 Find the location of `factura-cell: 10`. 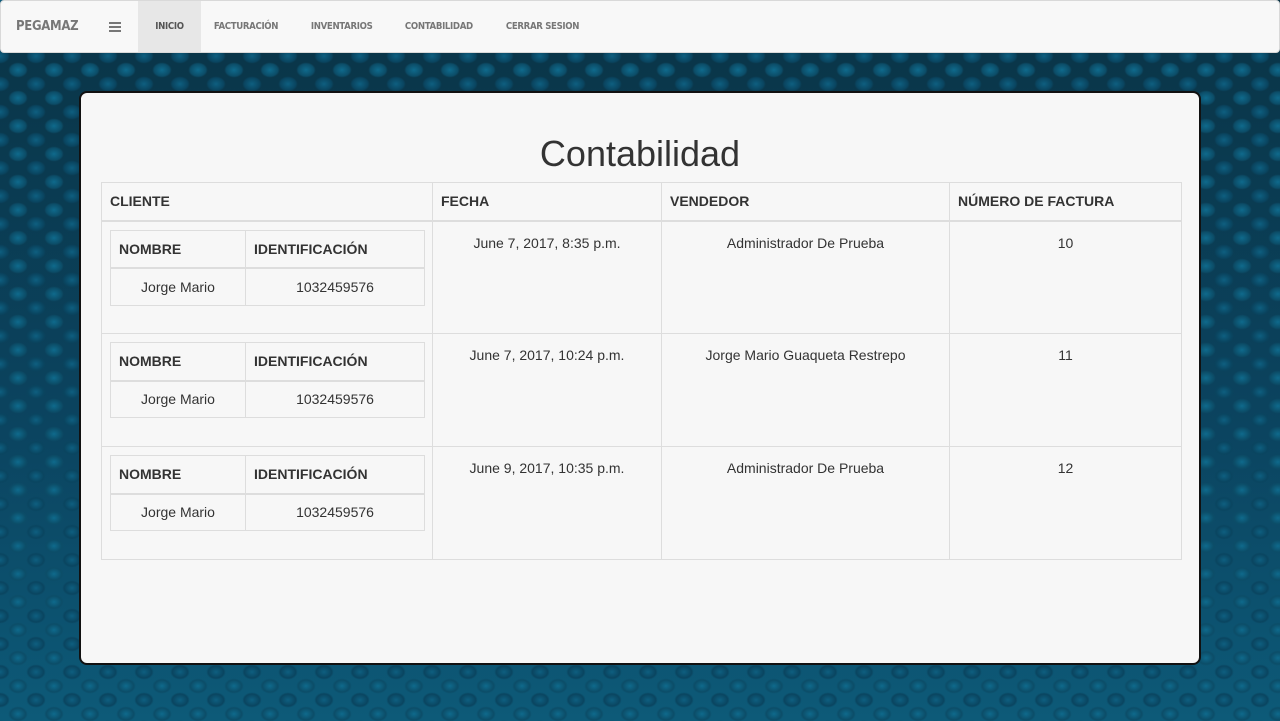

factura-cell: 10 is located at coordinates (1065, 277).